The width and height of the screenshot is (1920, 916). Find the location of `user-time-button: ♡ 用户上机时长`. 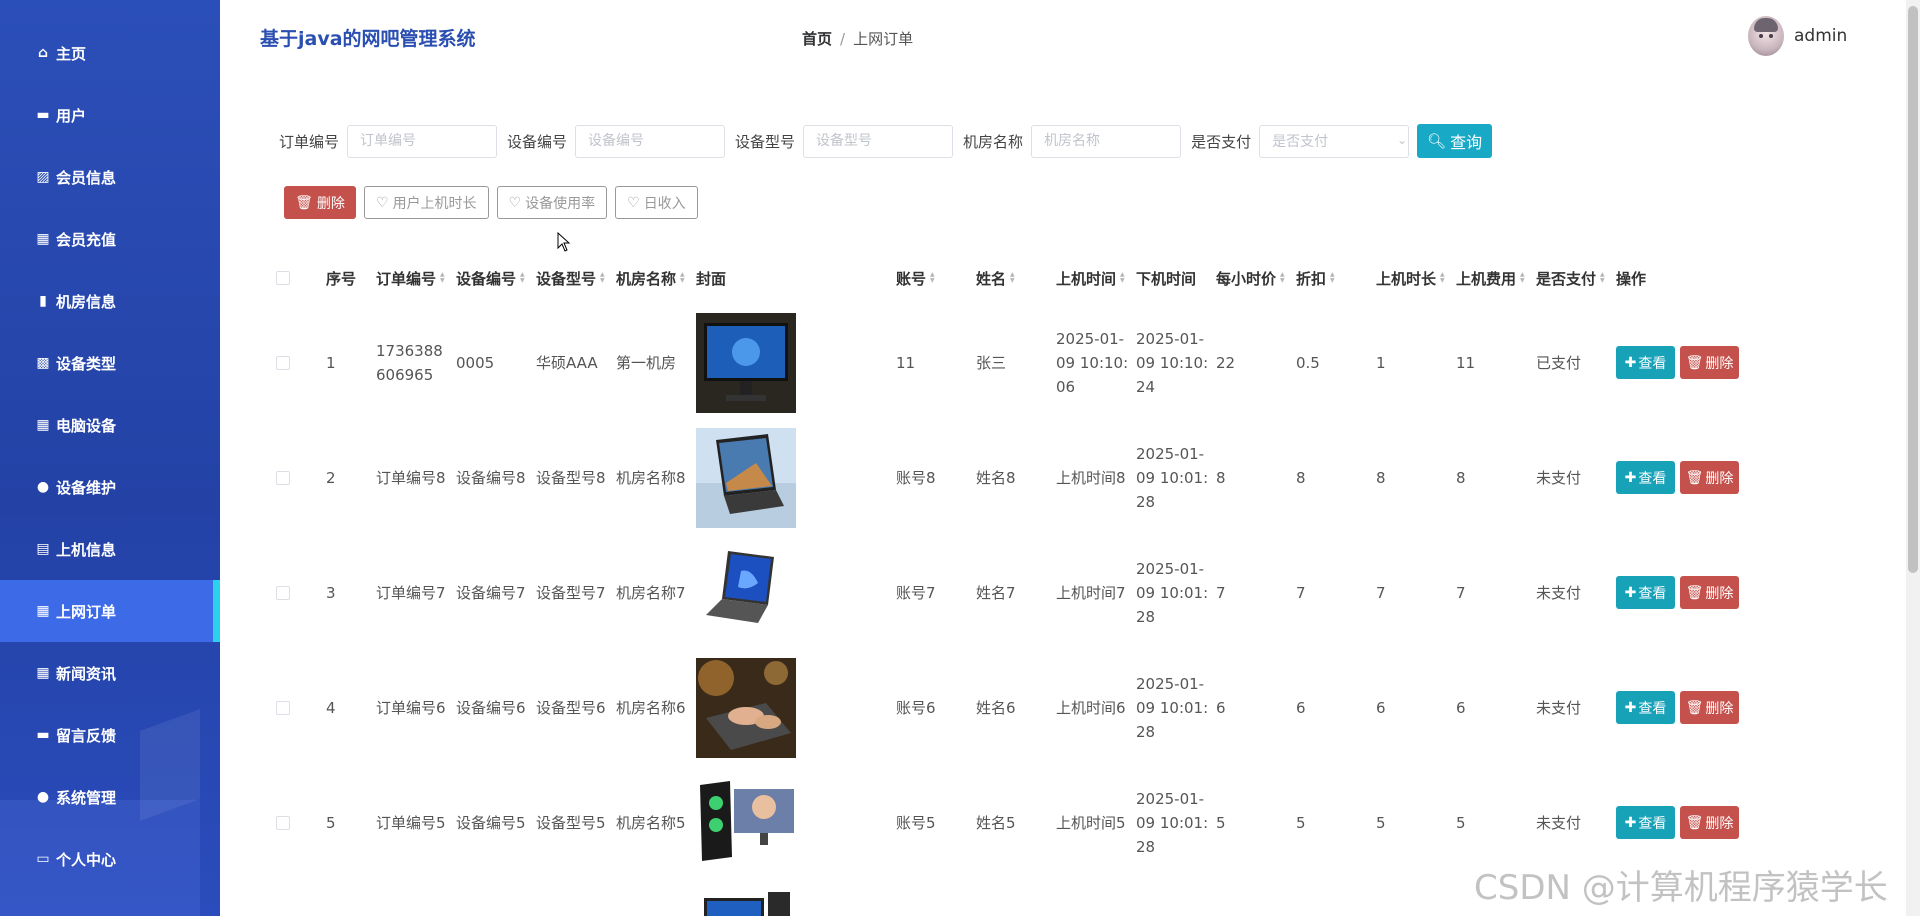

user-time-button: ♡ 用户上机时长 is located at coordinates (426, 202).